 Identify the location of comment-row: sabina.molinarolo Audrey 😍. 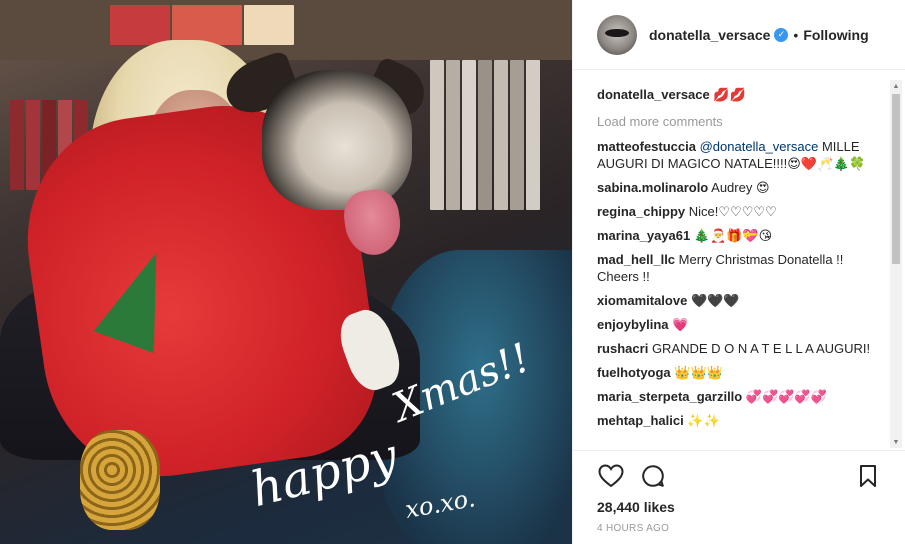
(742, 187).